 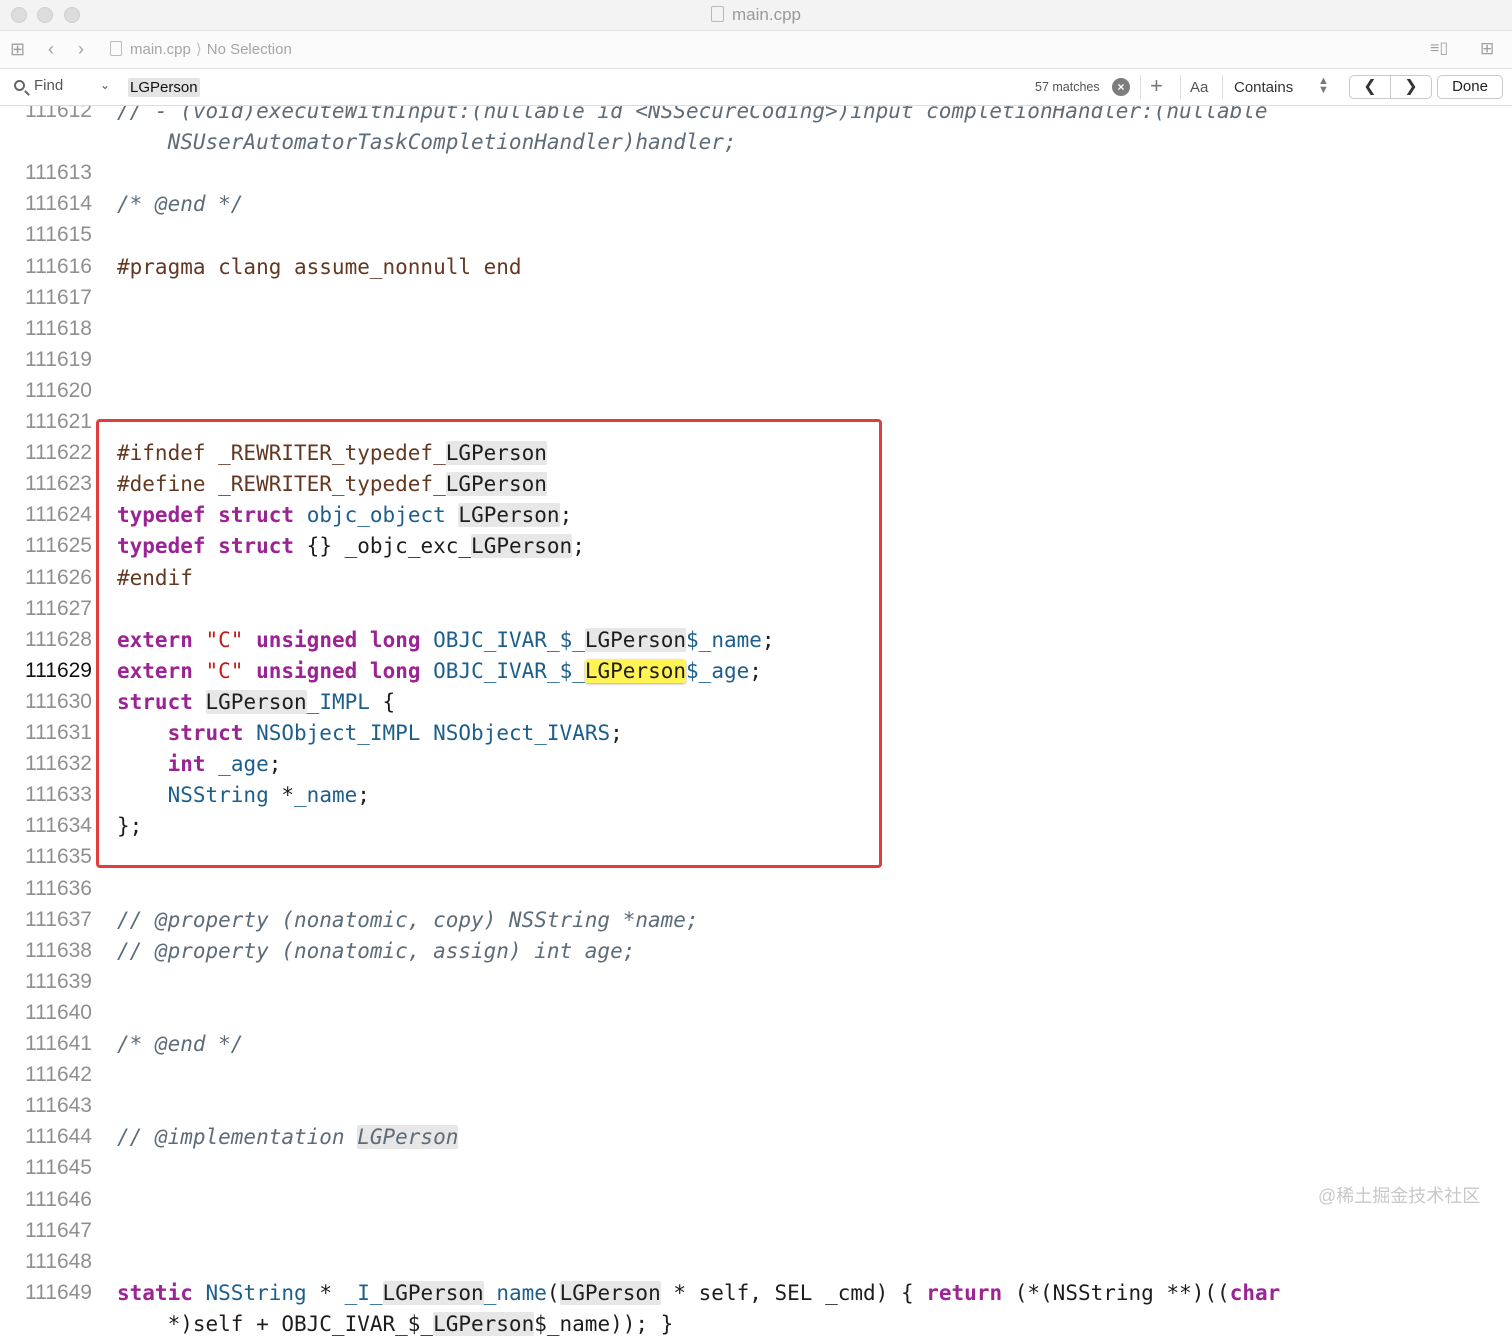 What do you see at coordinates (58, 1168) in the screenshot?
I see `line-number: 111645` at bounding box center [58, 1168].